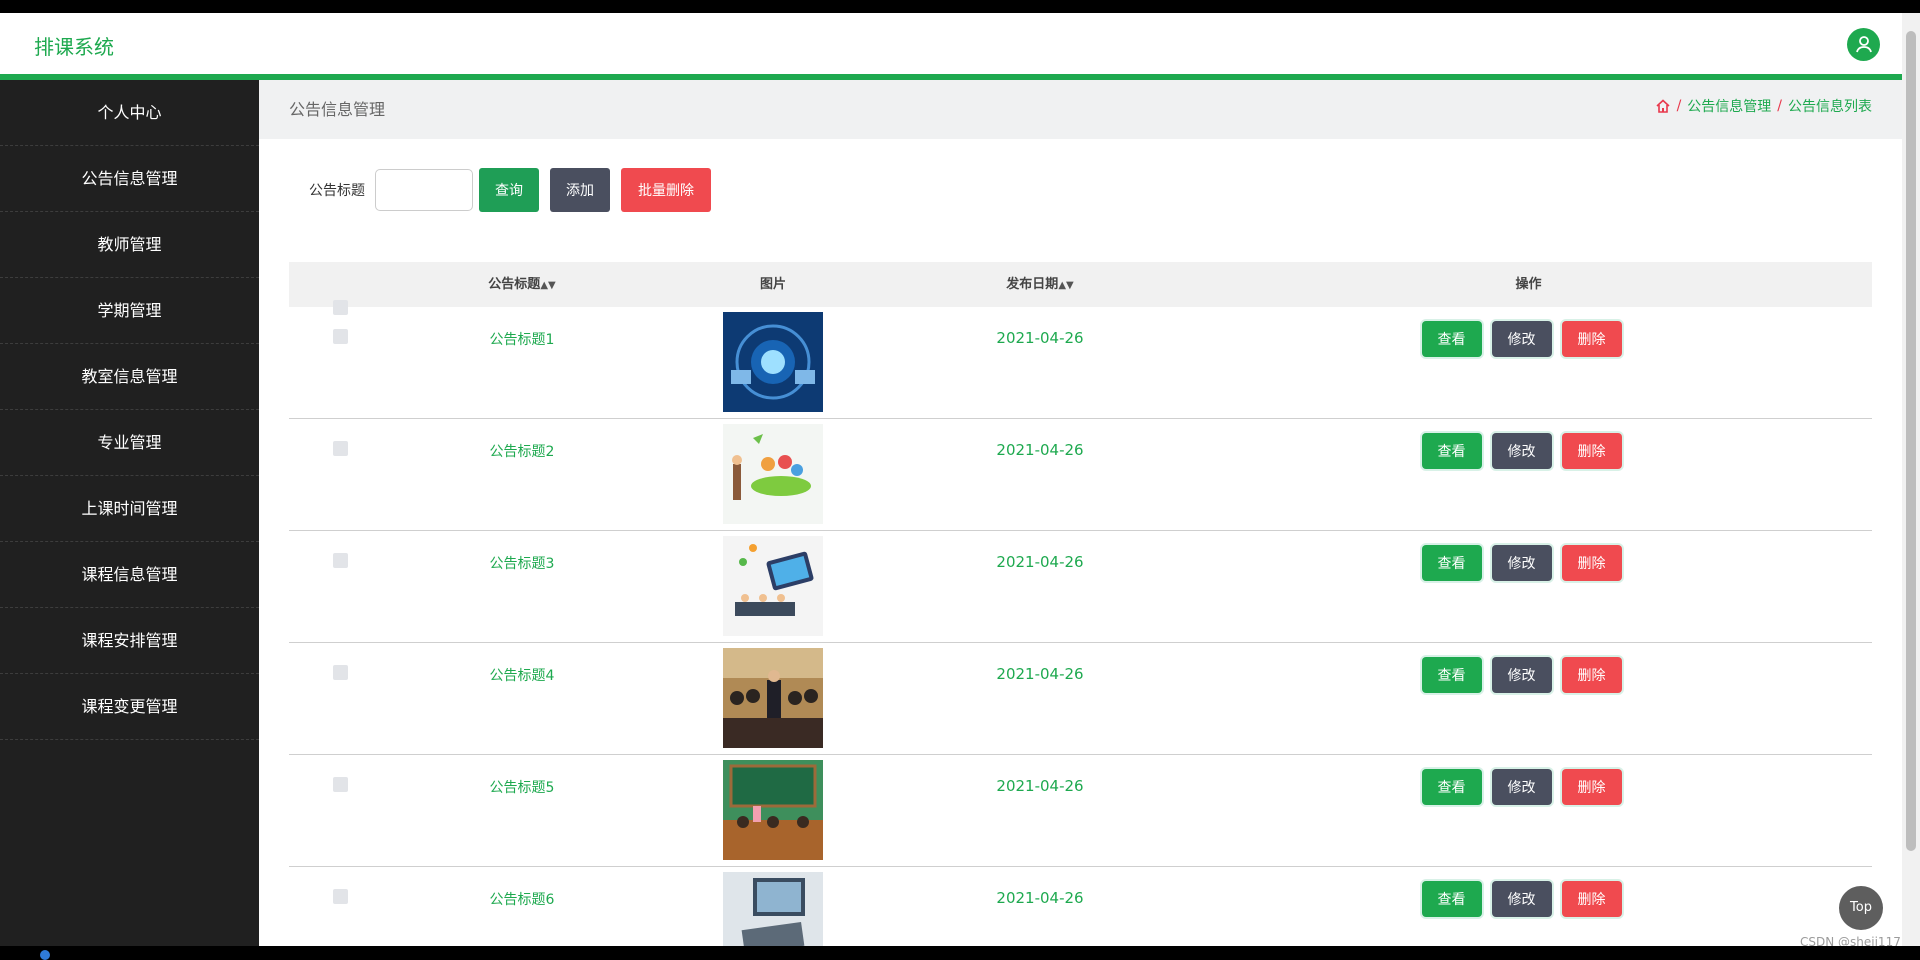 Image resolution: width=1920 pixels, height=960 pixels. What do you see at coordinates (509, 190) in the screenshot?
I see `query-button: 查询` at bounding box center [509, 190].